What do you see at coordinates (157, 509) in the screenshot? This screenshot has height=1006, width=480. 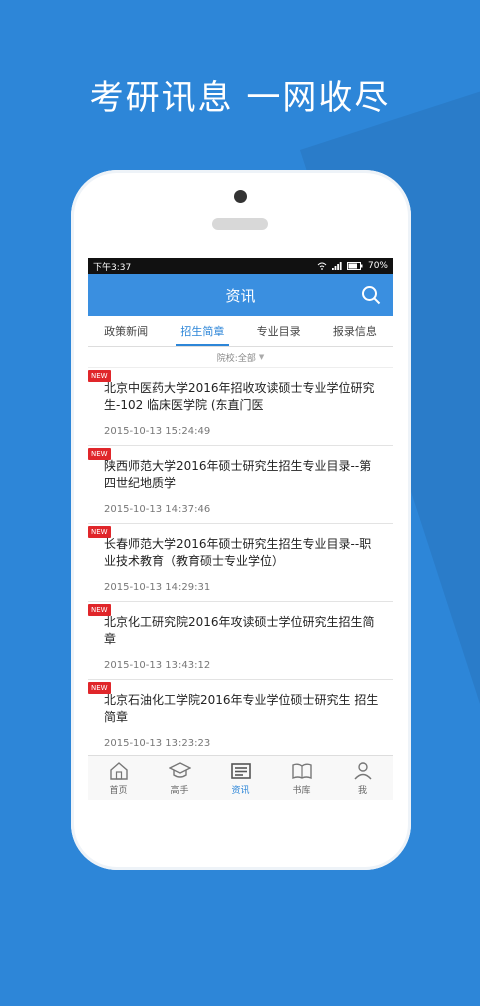 I see `item-time: 2015-10-13 14:37:46` at bounding box center [157, 509].